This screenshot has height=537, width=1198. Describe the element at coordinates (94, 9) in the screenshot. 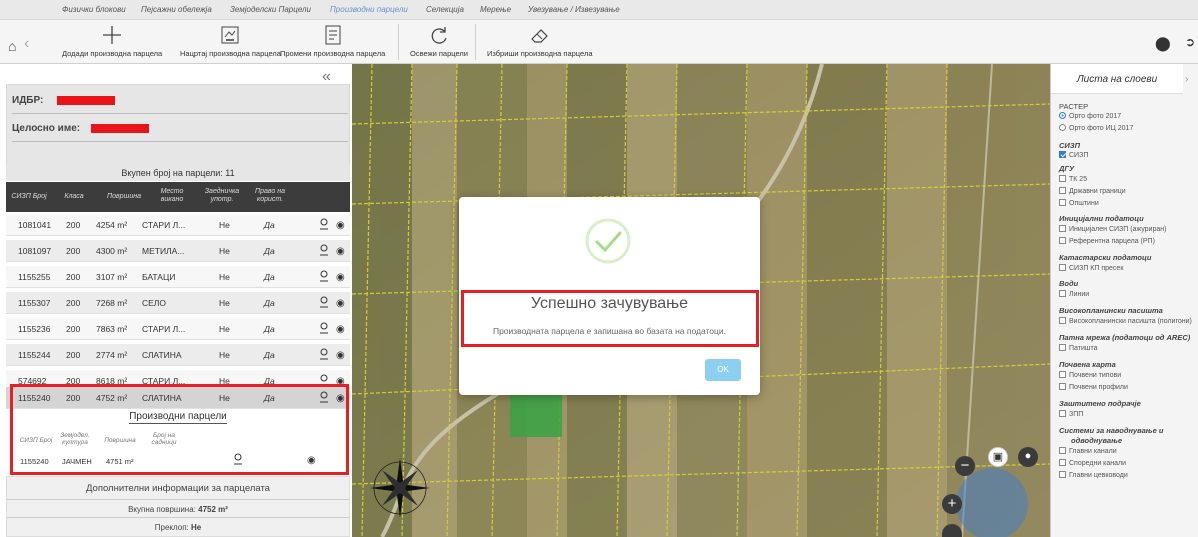

I see `tab-physical-blocks: Физички блокови` at that location.